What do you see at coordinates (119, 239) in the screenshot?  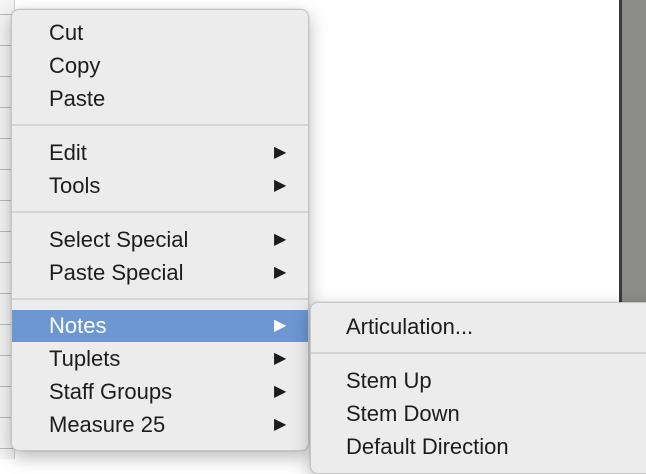 I see `menu-item-label: Select Special` at bounding box center [119, 239].